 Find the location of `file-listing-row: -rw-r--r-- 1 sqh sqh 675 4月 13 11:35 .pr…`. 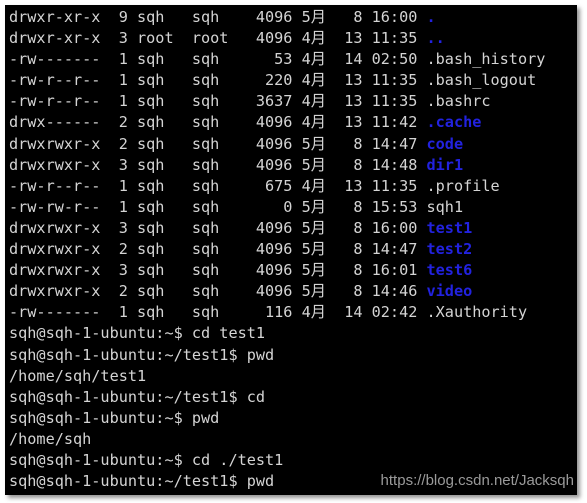

file-listing-row: -rw-r--r-- 1 sqh sqh 675 4月 13 11:35 .pr… is located at coordinates (293, 186).